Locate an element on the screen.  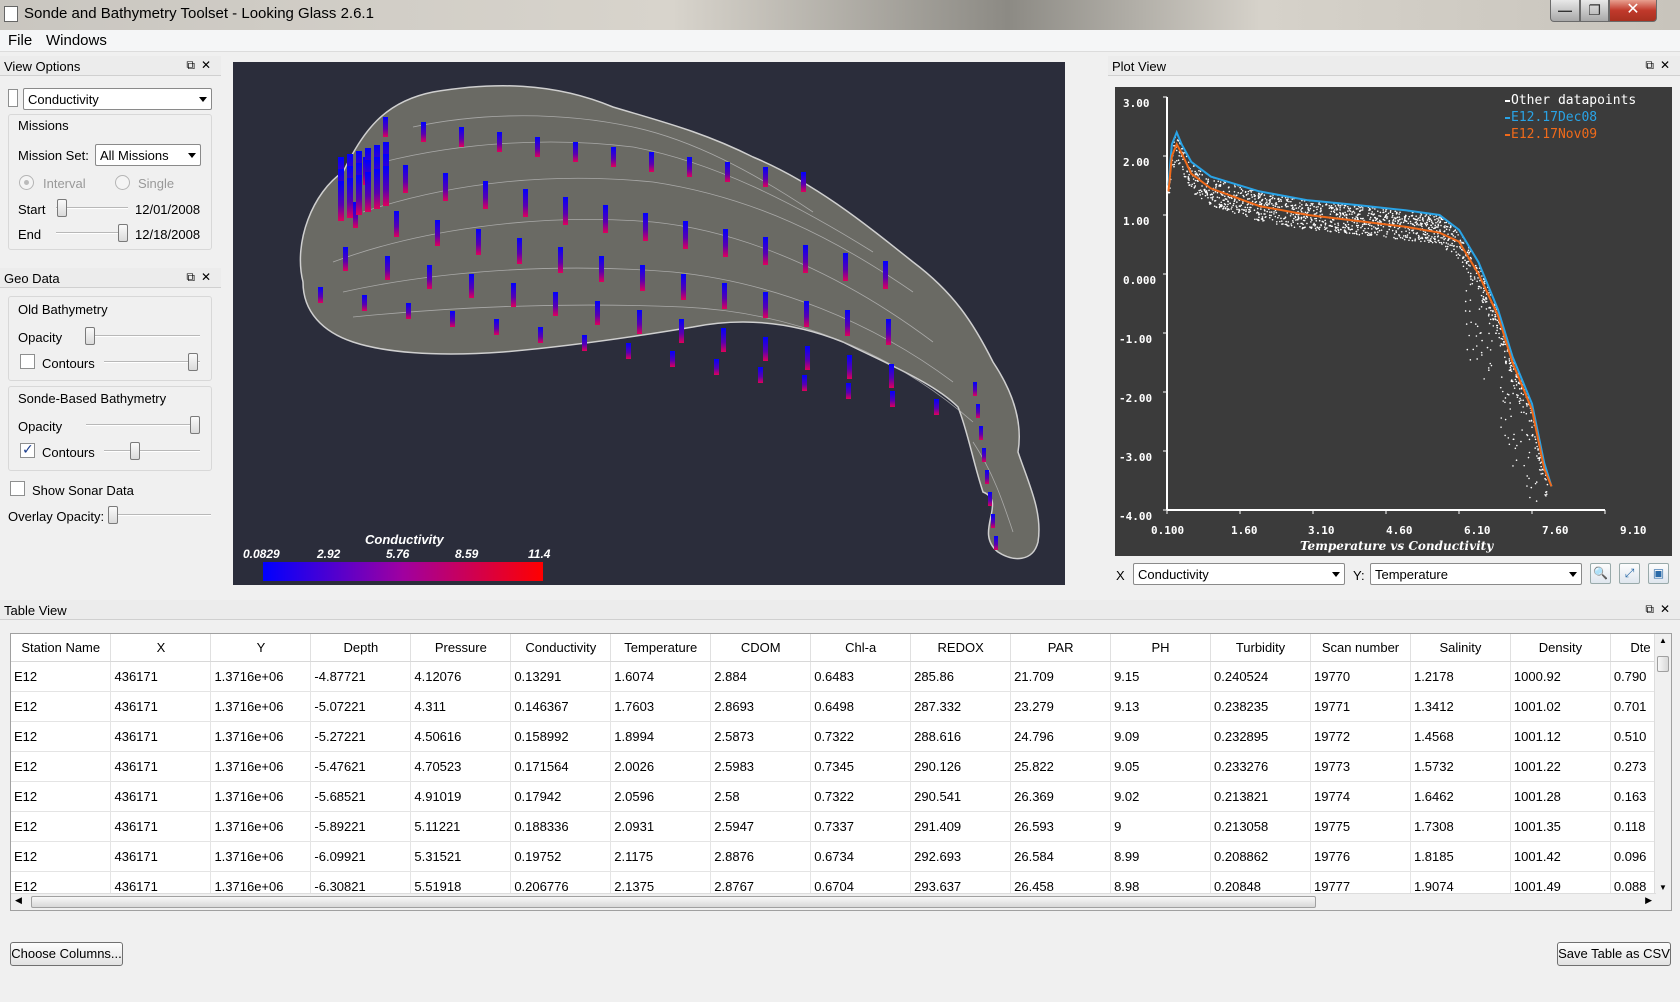
interval-radio is located at coordinates (26, 182).